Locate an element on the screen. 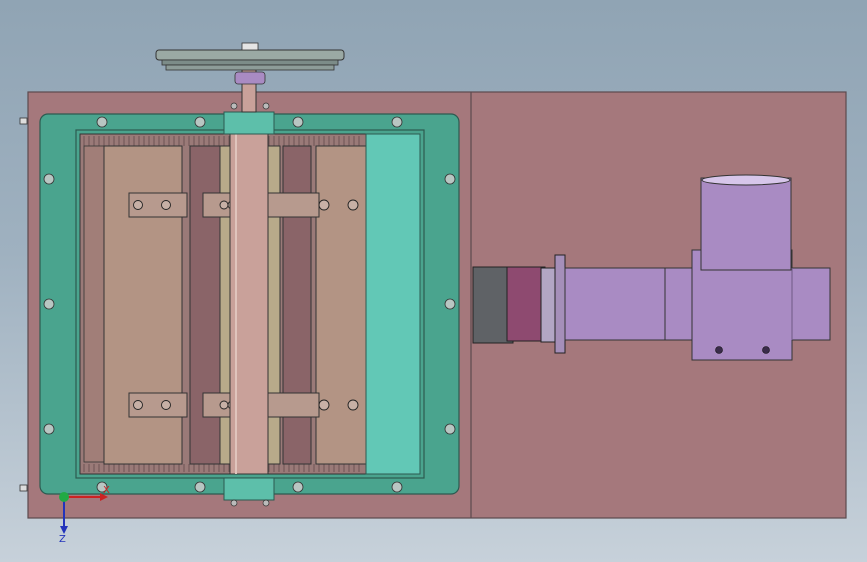 The width and height of the screenshot is (867, 562). outlet-pipe is located at coordinates (569, 304).